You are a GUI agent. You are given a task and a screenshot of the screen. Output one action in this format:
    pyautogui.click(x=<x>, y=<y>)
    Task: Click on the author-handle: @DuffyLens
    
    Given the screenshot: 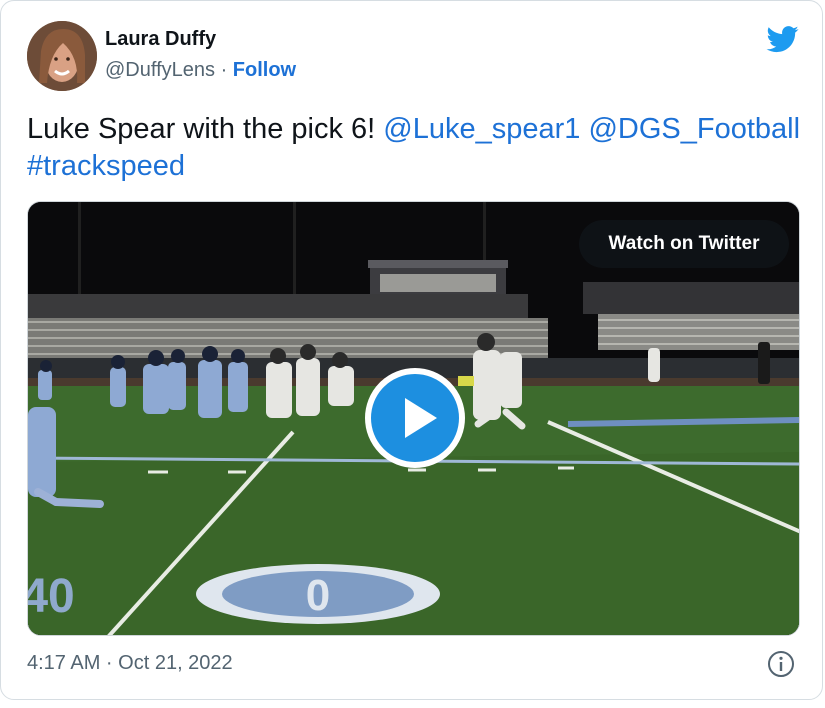 What is the action you would take?
    pyautogui.click(x=160, y=70)
    